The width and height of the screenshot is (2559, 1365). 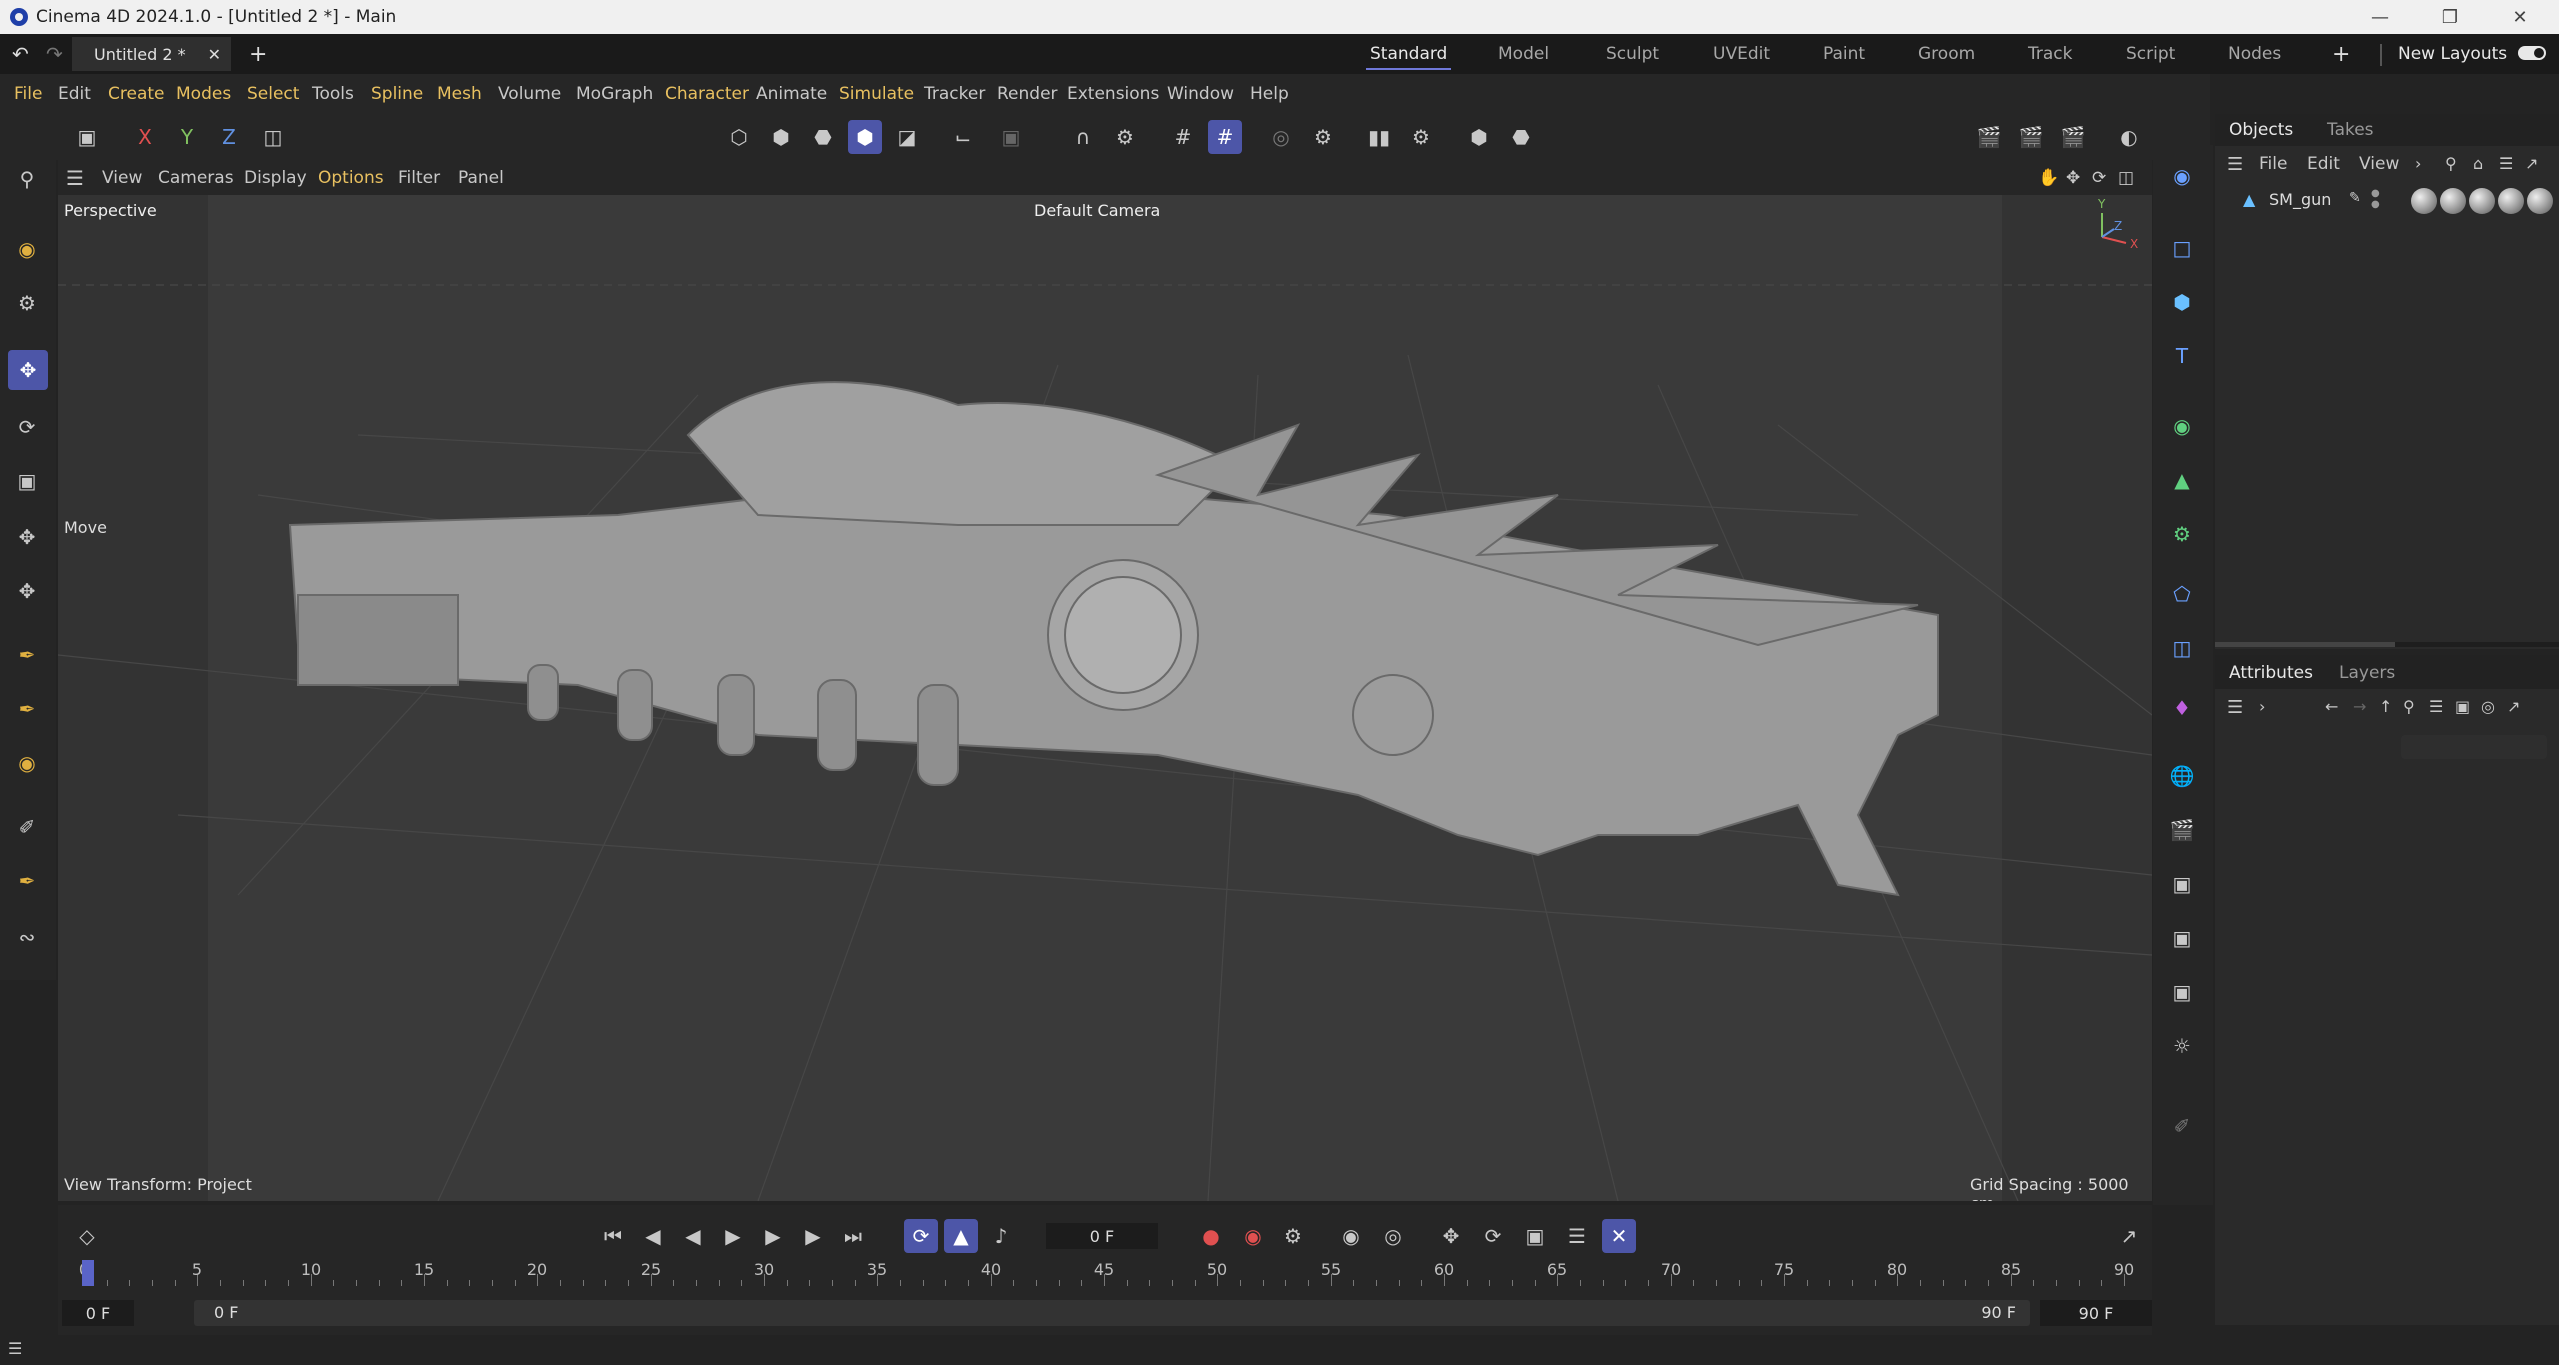 What do you see at coordinates (2048, 178) in the screenshot?
I see `pan-hand-icon: ✋` at bounding box center [2048, 178].